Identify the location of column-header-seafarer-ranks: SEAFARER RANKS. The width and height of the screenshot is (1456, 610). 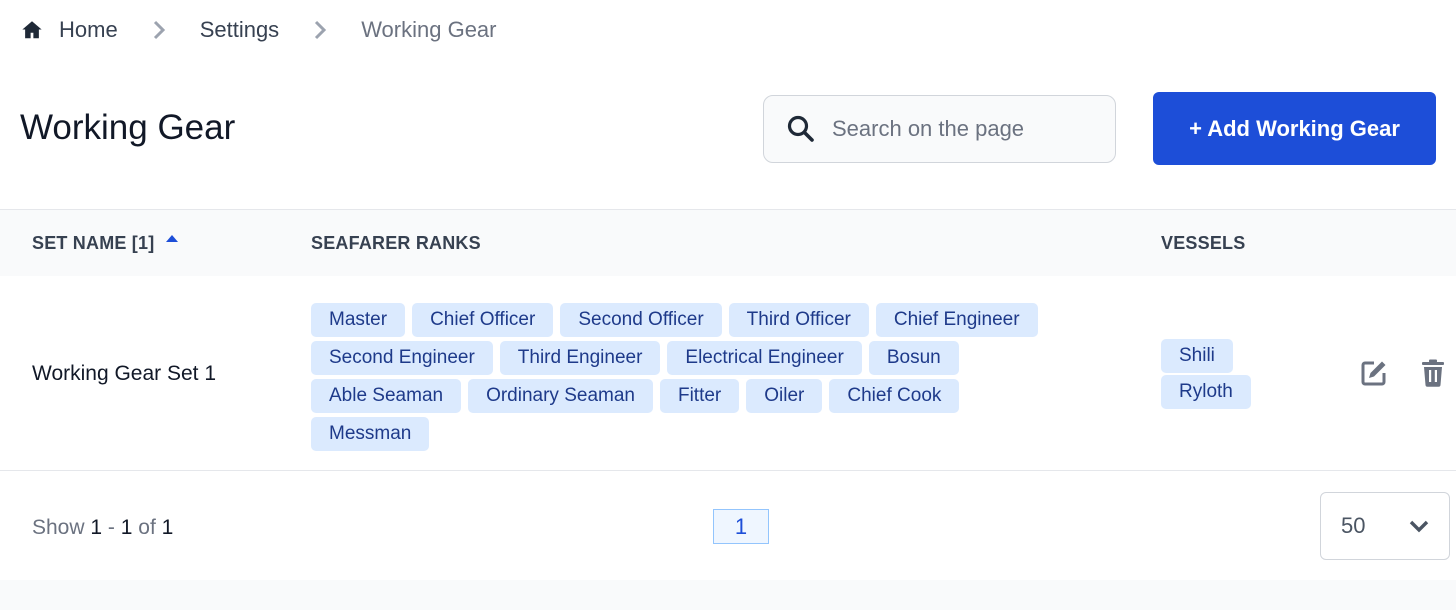
(396, 243).